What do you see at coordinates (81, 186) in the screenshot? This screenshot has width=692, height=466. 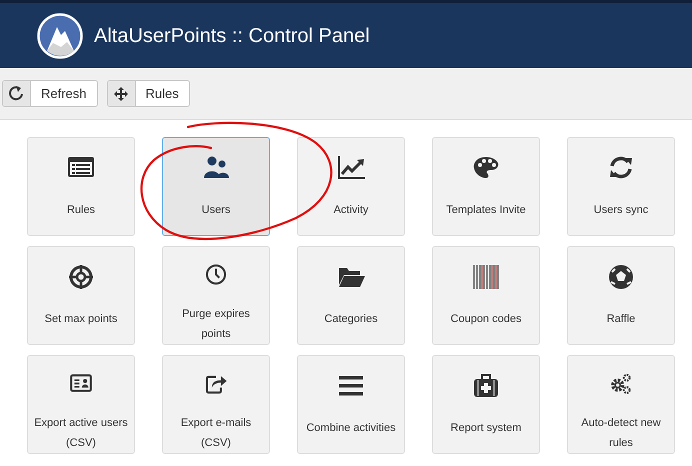 I see `control-panel-tile: Rules` at bounding box center [81, 186].